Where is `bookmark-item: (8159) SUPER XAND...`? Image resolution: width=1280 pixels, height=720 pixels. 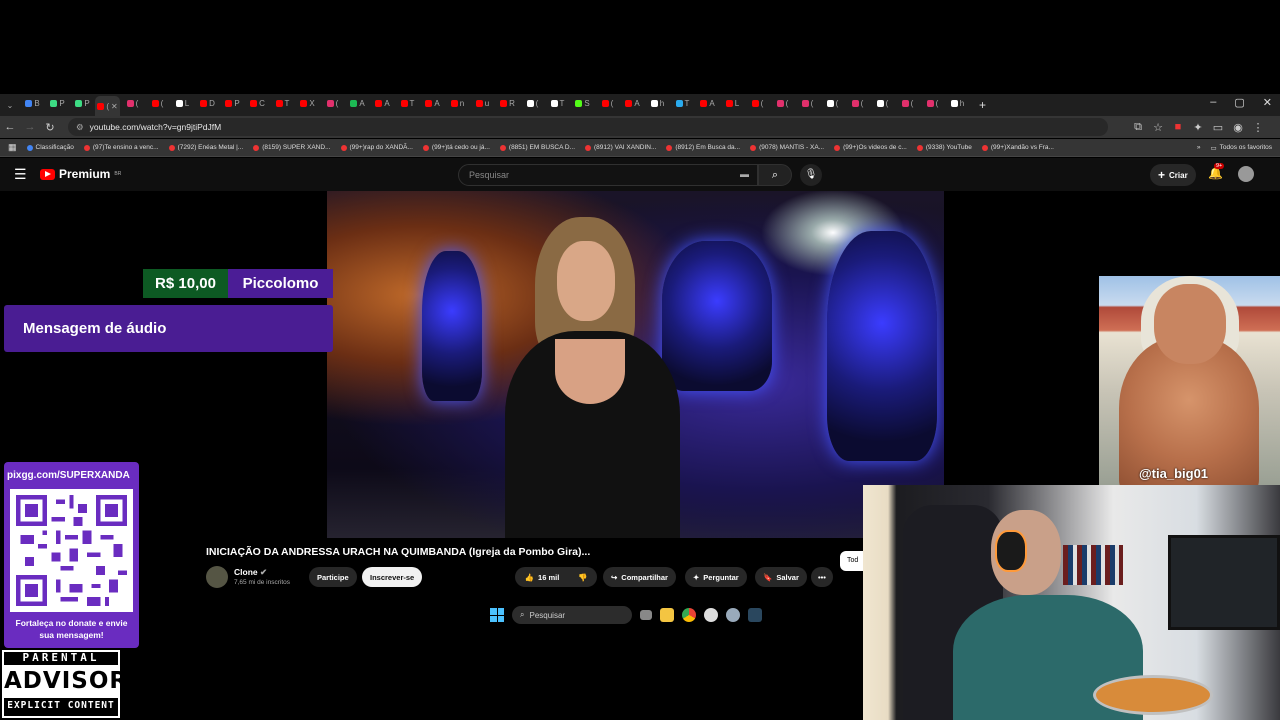
bookmark-item: (8159) SUPER XAND... is located at coordinates (292, 147).